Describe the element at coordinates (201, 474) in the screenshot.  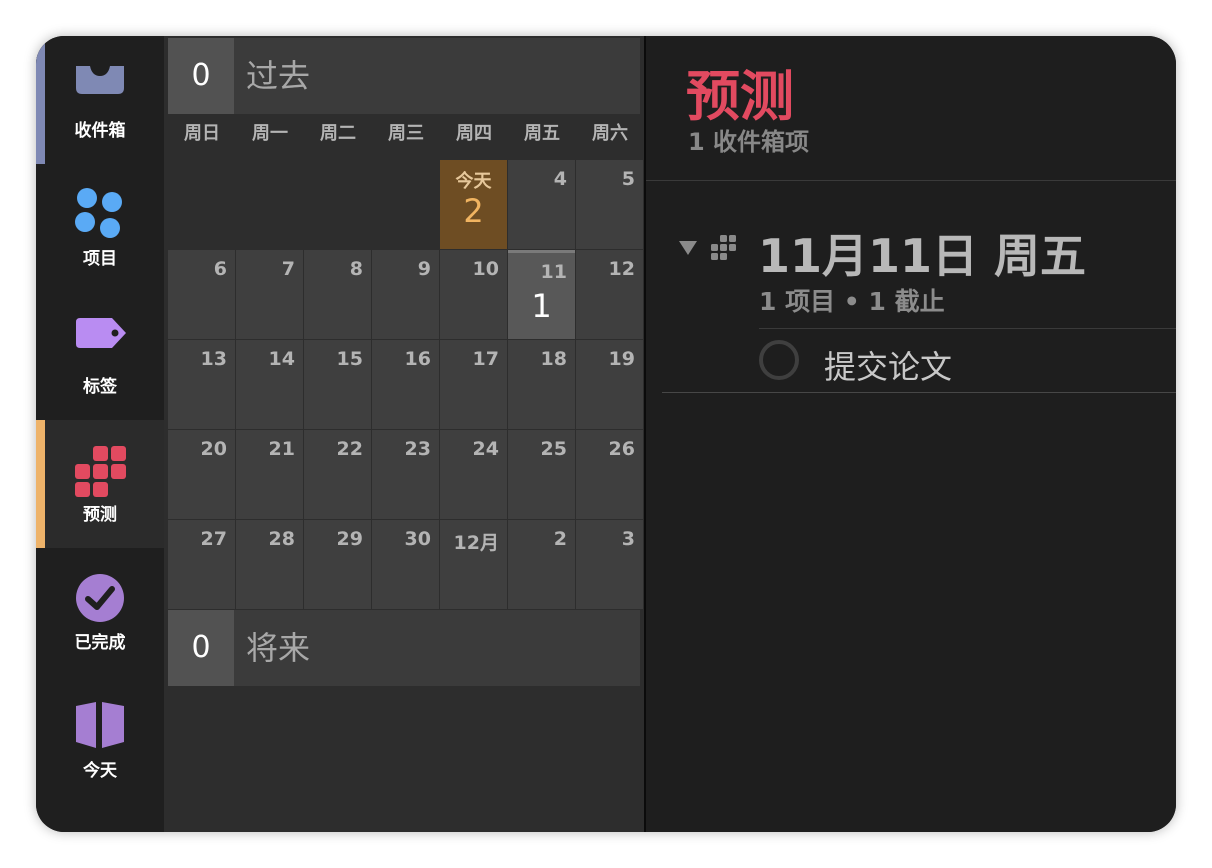
I see `calendar-day: 20` at that location.